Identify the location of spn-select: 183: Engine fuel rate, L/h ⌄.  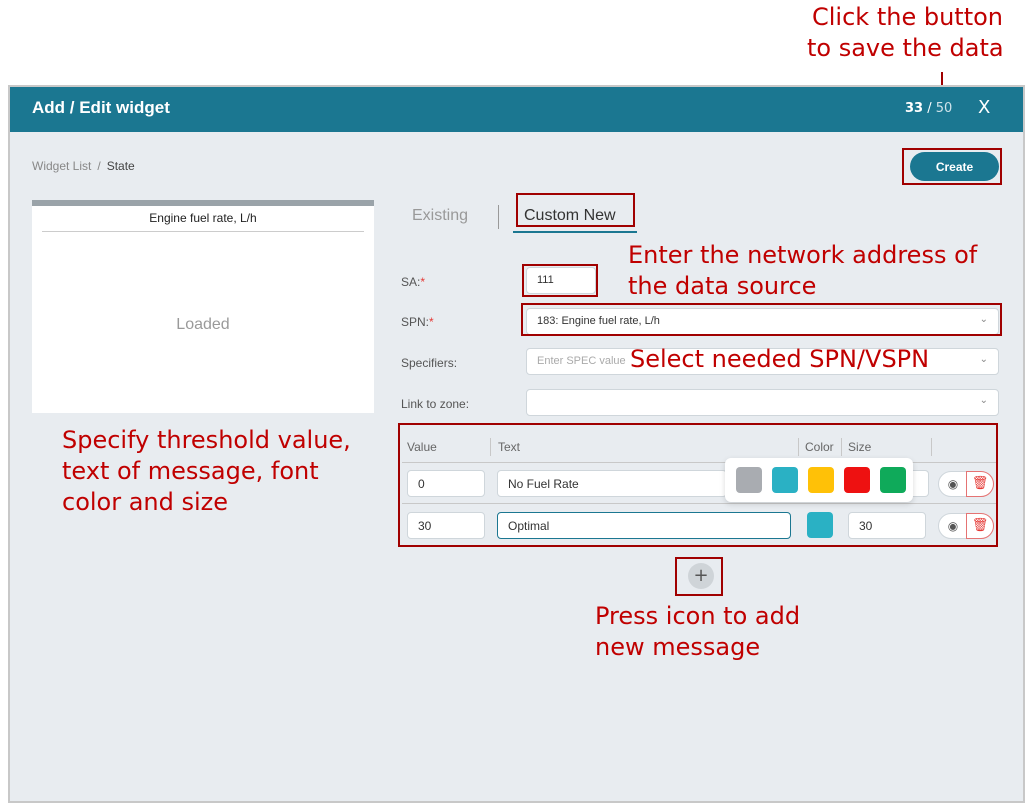
(762, 321).